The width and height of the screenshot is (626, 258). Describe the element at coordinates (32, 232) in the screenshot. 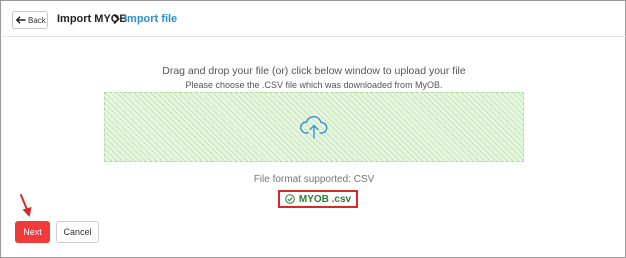

I see `next-button: Next` at that location.